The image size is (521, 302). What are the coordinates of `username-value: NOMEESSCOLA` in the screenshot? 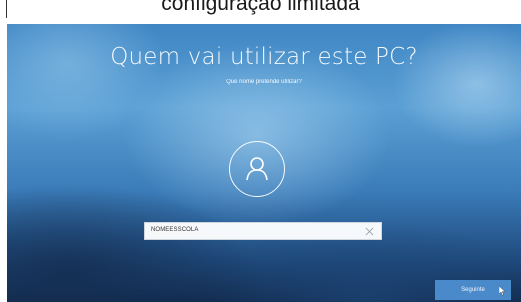 It's located at (175, 230).